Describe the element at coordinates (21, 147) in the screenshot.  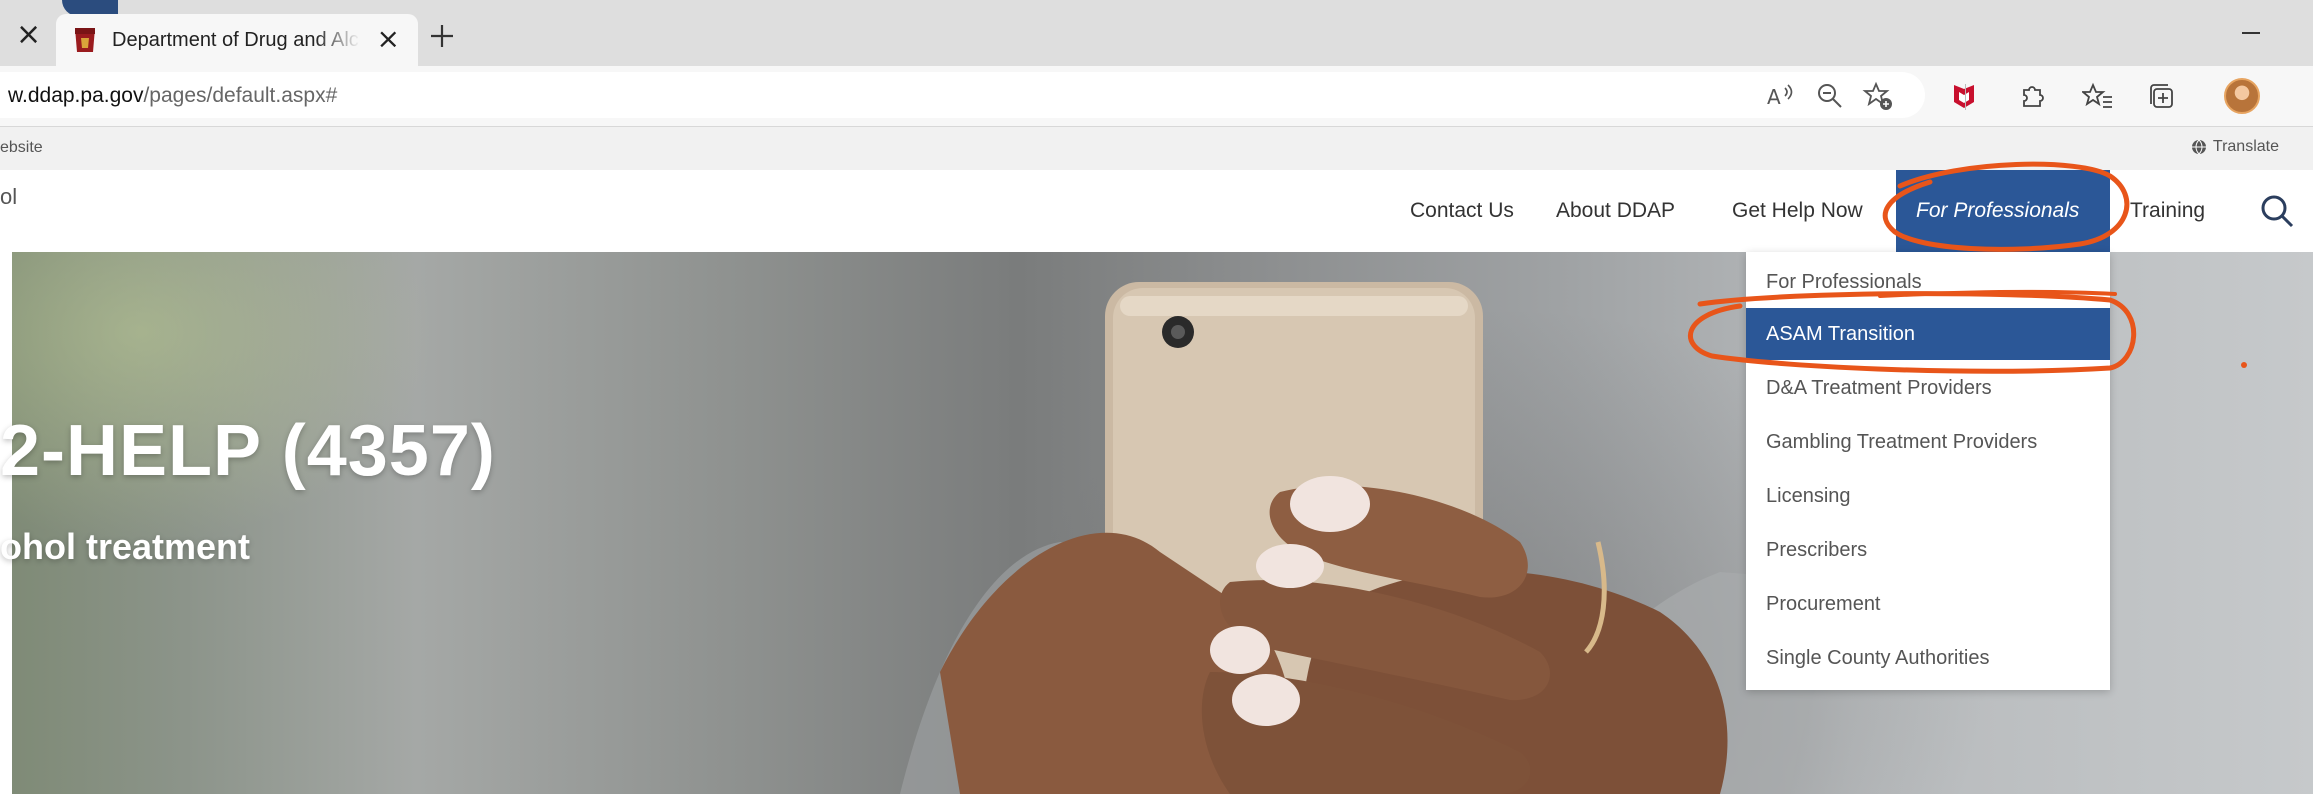
I see `official-website-text: ebsite` at that location.